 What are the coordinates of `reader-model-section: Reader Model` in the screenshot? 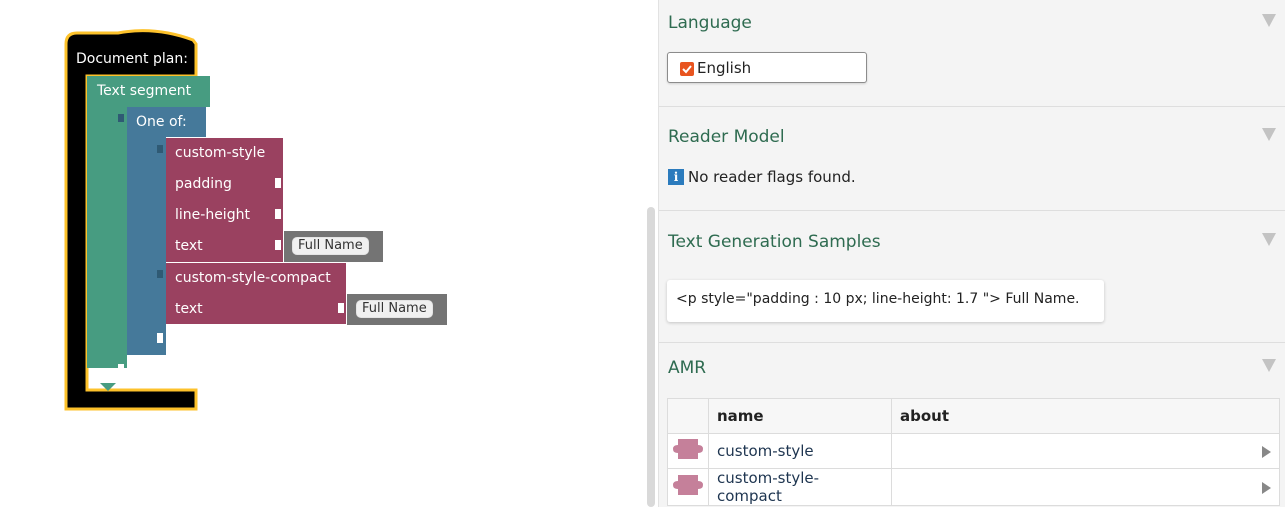 It's located at (972, 159).